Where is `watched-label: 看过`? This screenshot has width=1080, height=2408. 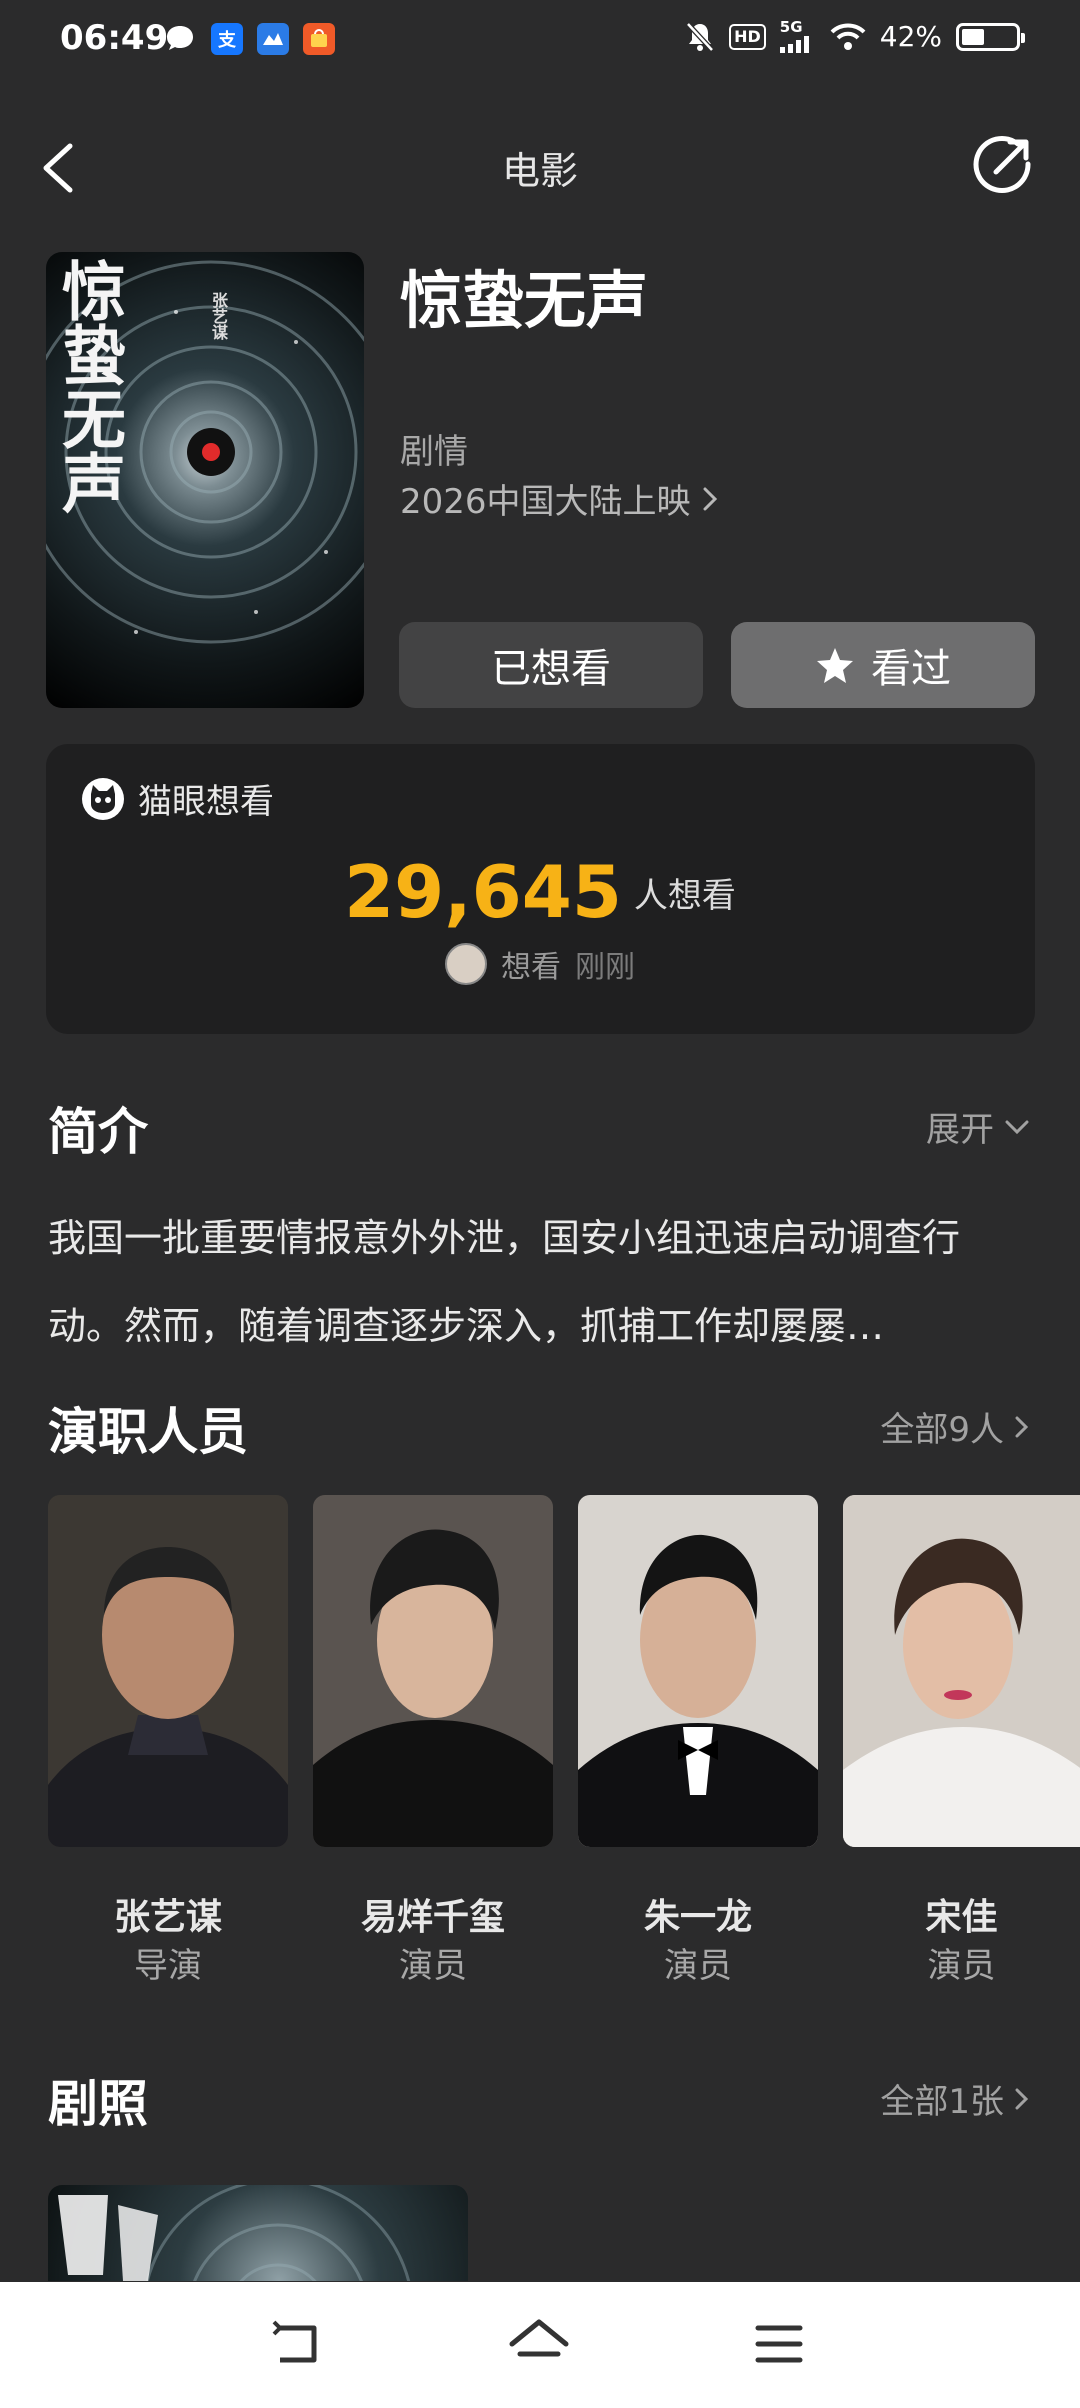 watched-label: 看过 is located at coordinates (911, 669).